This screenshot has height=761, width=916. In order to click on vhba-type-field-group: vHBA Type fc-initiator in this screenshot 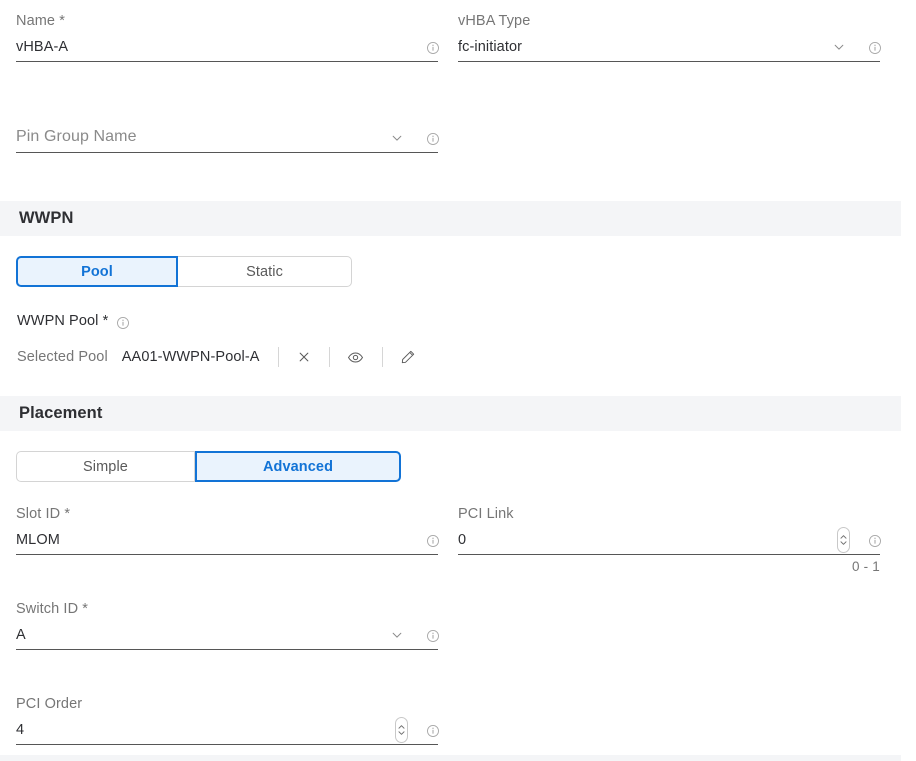, I will do `click(670, 37)`.